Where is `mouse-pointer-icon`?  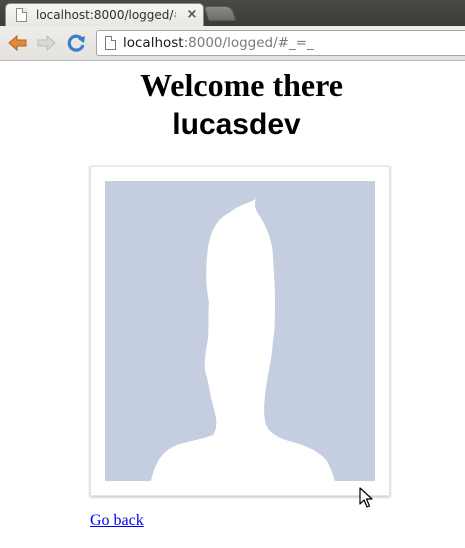 mouse-pointer-icon is located at coordinates (366, 497).